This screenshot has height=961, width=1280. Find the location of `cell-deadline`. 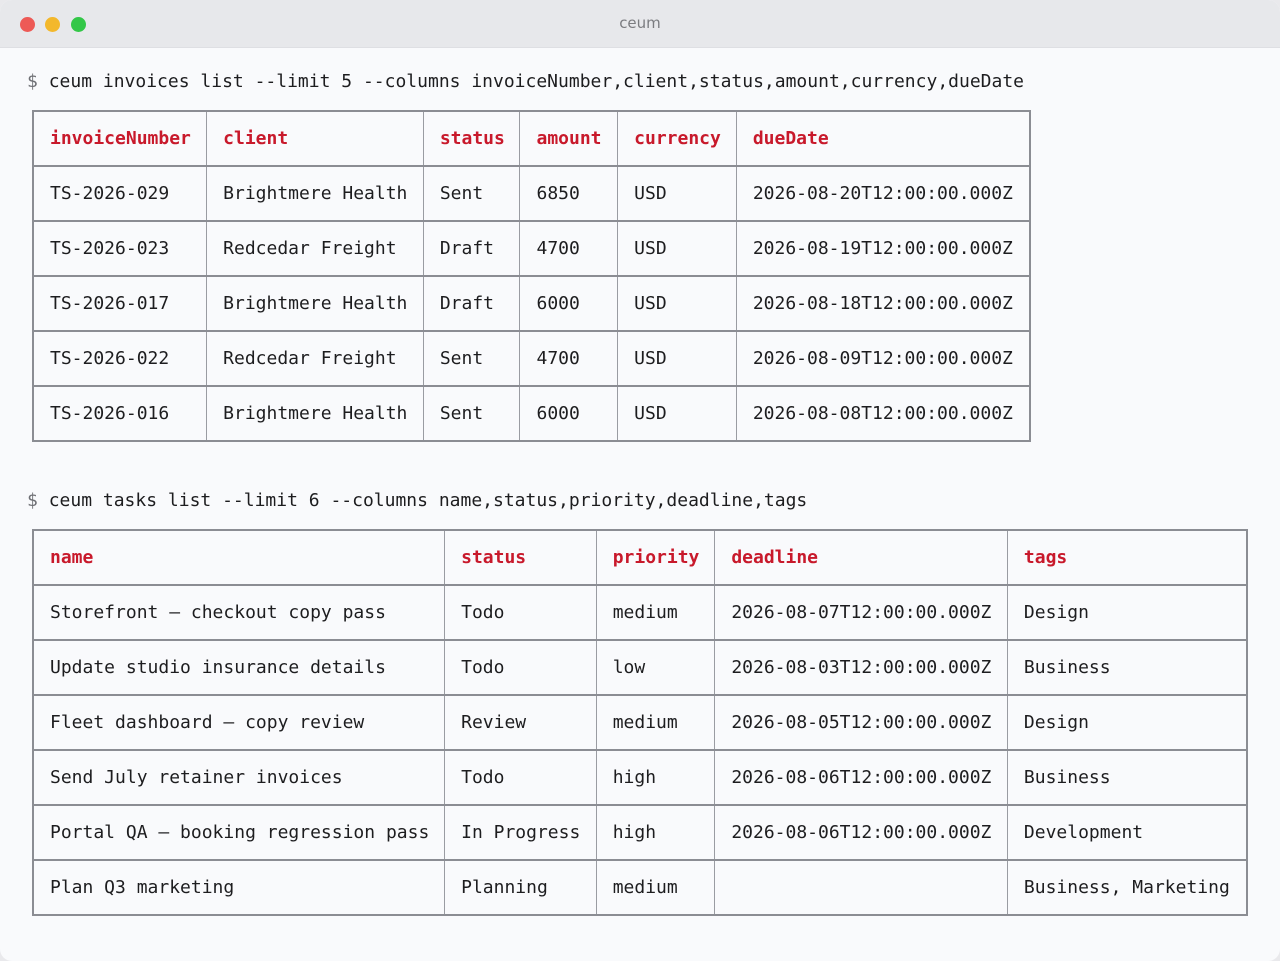

cell-deadline is located at coordinates (861, 887).